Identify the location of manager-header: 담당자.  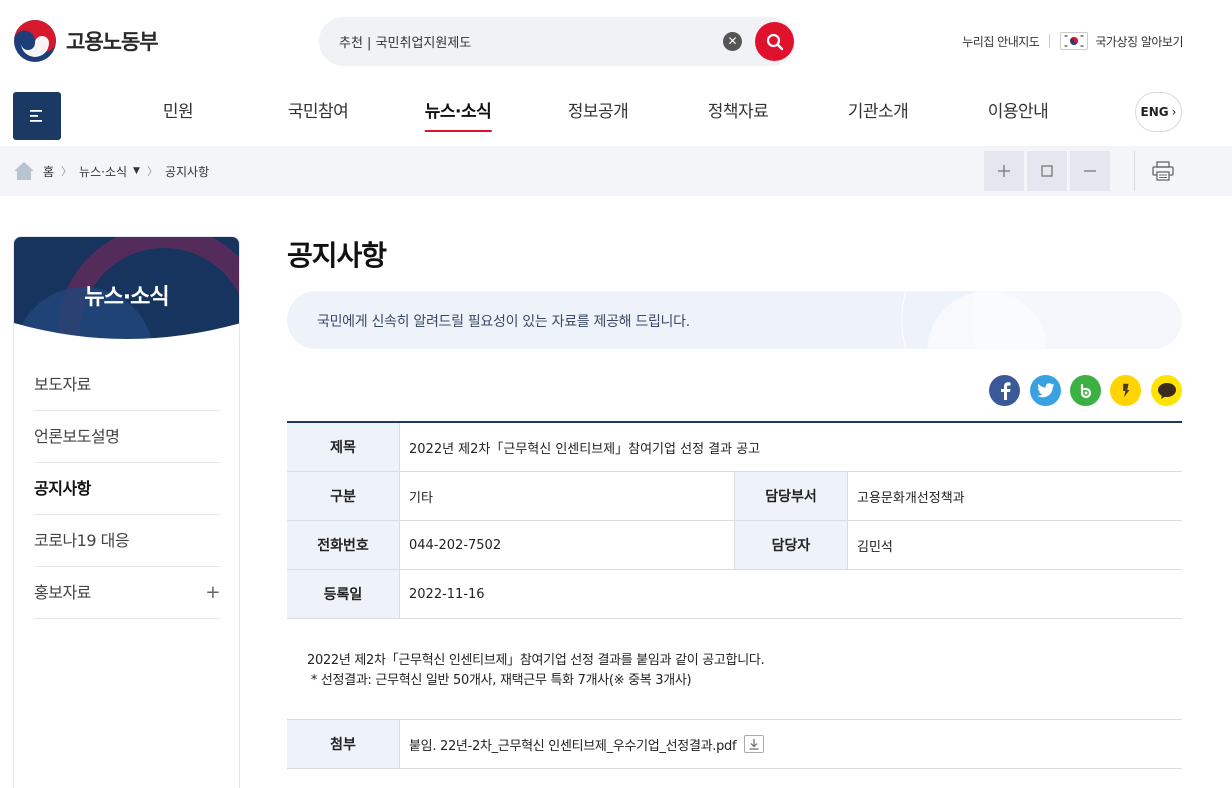
(791, 545).